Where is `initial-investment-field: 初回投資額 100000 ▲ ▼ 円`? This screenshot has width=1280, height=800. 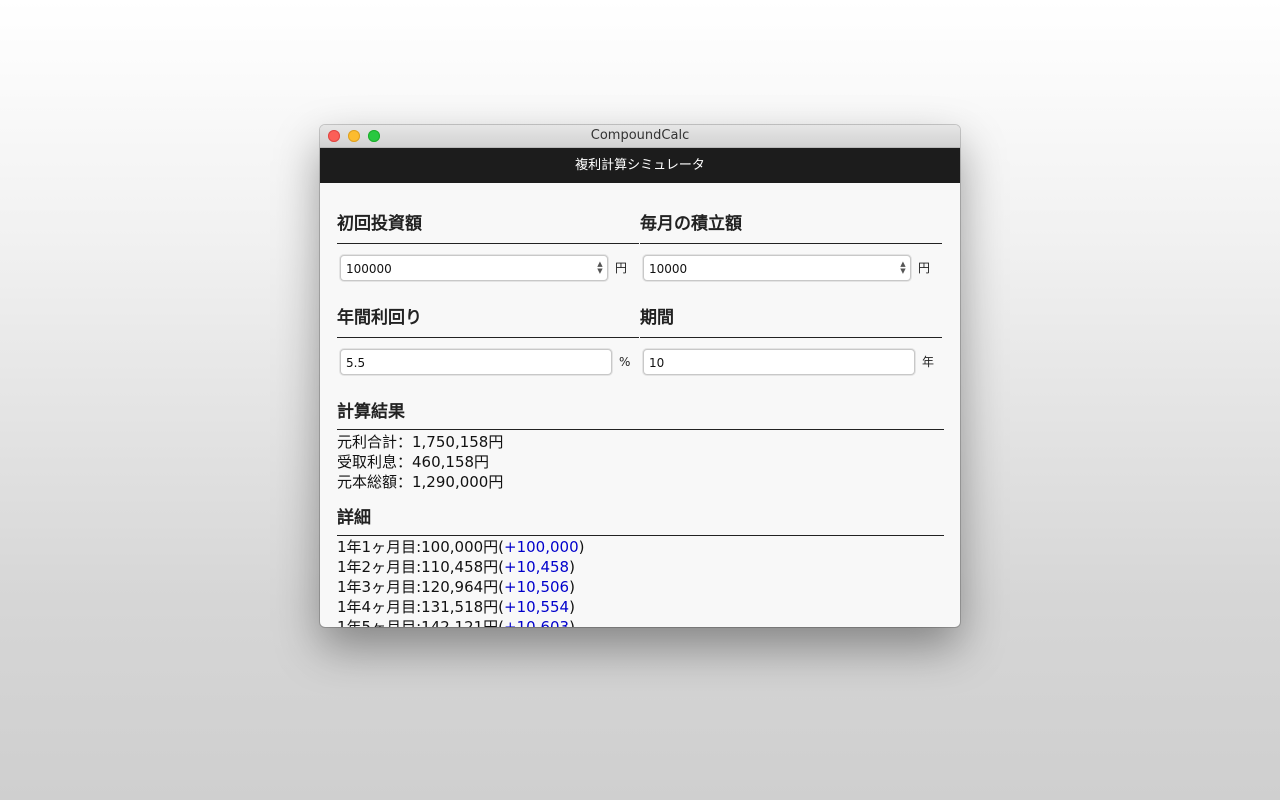
initial-investment-field: 初回投資額 100000 ▲ ▼ 円 is located at coordinates (488, 249).